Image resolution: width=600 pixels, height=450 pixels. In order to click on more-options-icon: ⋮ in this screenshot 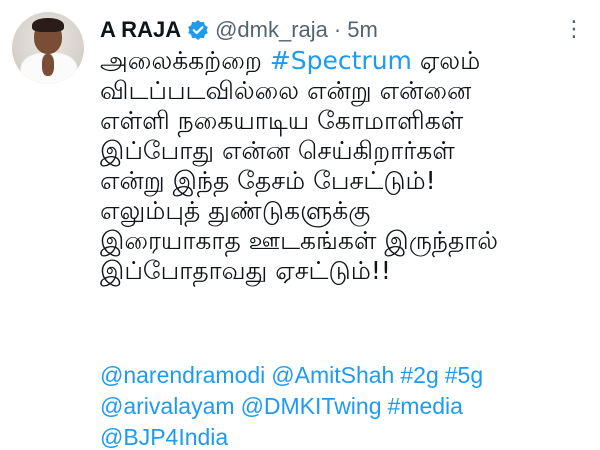, I will do `click(574, 30)`.